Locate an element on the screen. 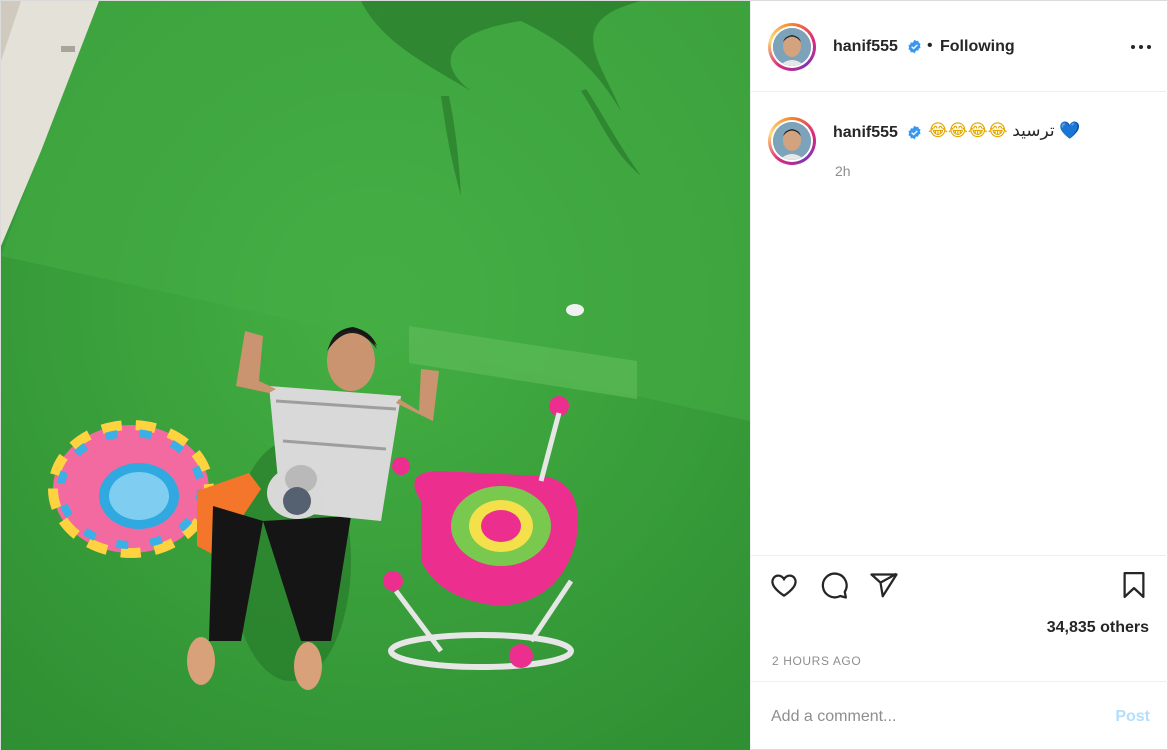 The width and height of the screenshot is (1168, 750). post-comment-button: Post is located at coordinates (1132, 717).